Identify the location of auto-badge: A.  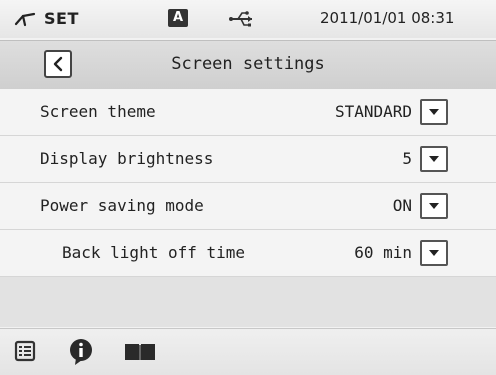
(178, 18).